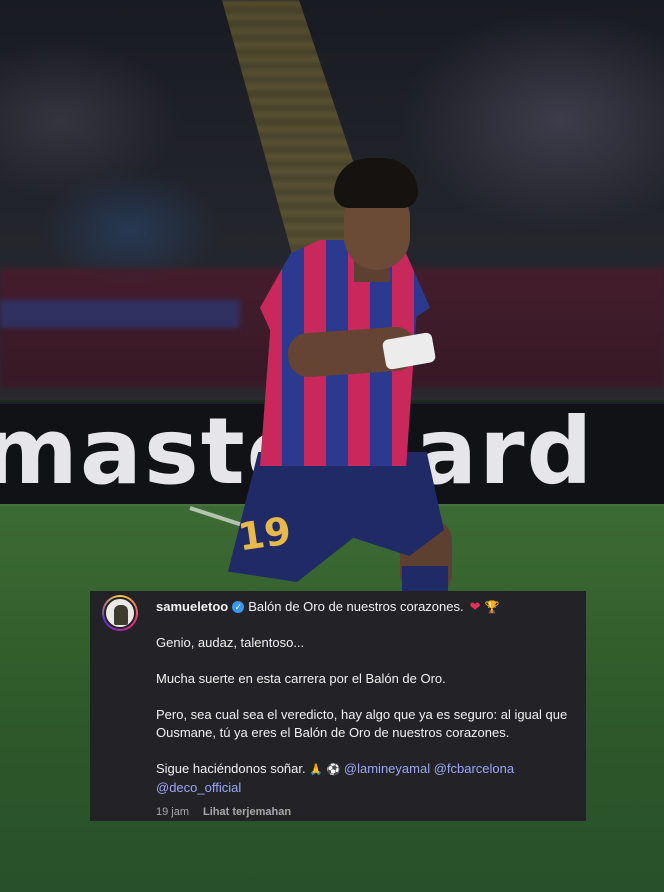 The image size is (664, 892). I want to click on closing-text: Sigue haciéndonos soñar., so click(231, 768).